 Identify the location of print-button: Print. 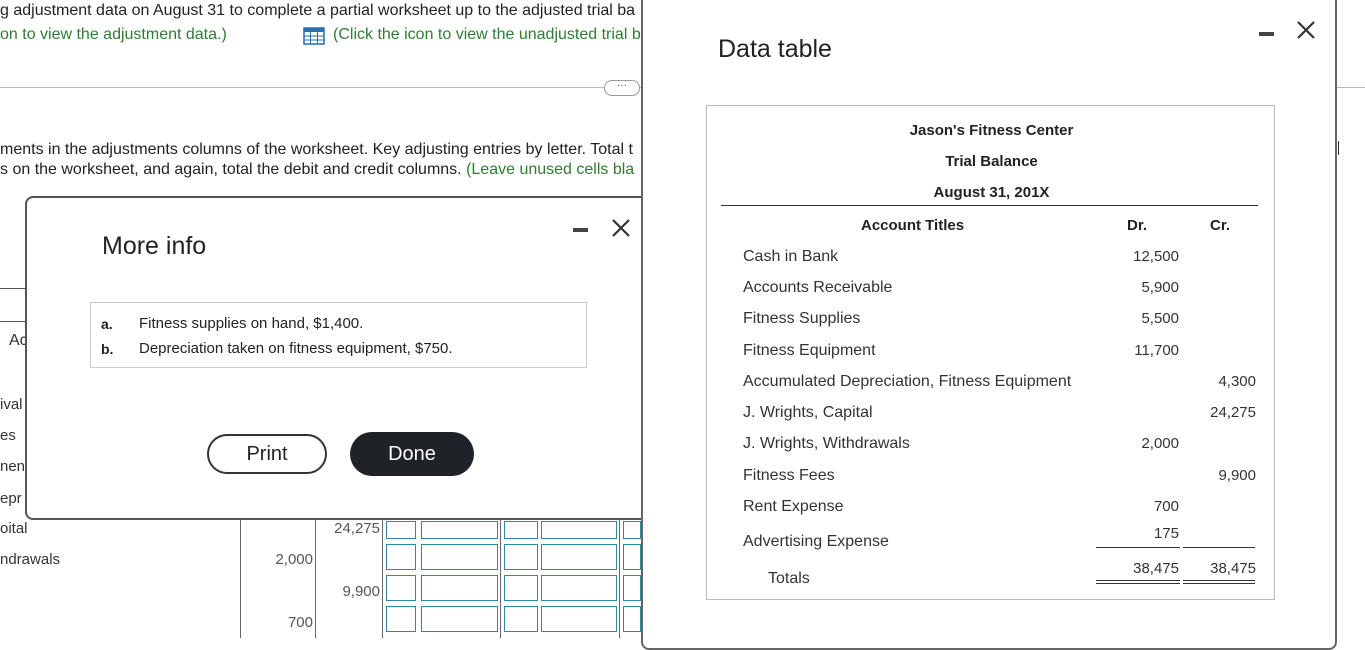
(267, 454).